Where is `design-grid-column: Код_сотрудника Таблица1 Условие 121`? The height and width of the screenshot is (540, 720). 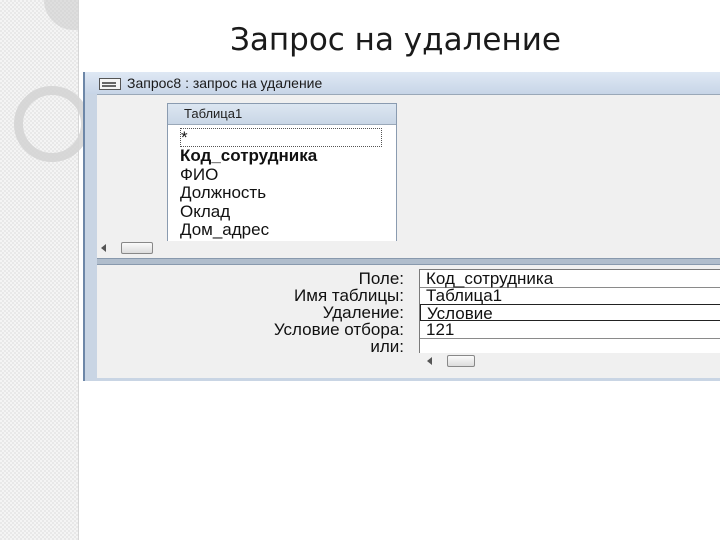
design-grid-column: Код_сотрудника Таблица1 Условие 121 is located at coordinates (569, 311).